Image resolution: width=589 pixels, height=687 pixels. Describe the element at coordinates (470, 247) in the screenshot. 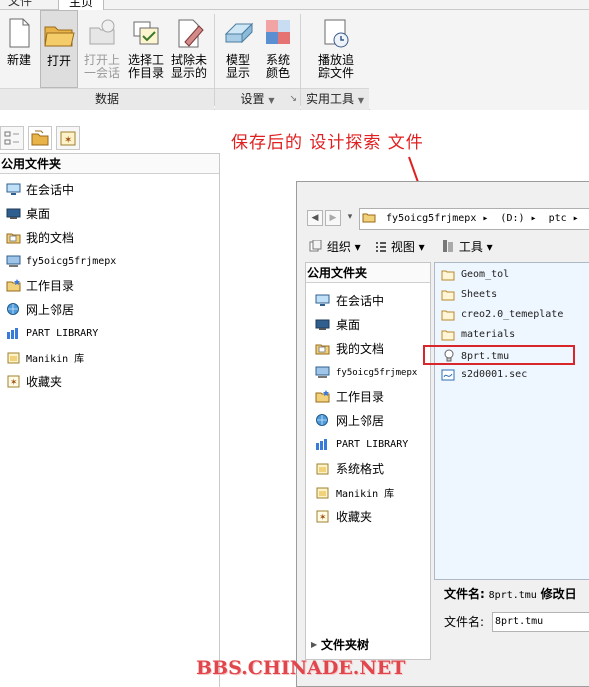

I see `tools-label: 工具` at that location.